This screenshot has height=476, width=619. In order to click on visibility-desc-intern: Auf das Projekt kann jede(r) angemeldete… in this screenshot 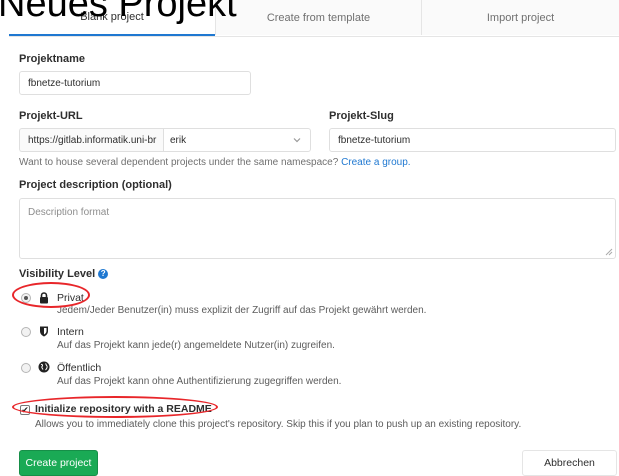, I will do `click(196, 345)`.